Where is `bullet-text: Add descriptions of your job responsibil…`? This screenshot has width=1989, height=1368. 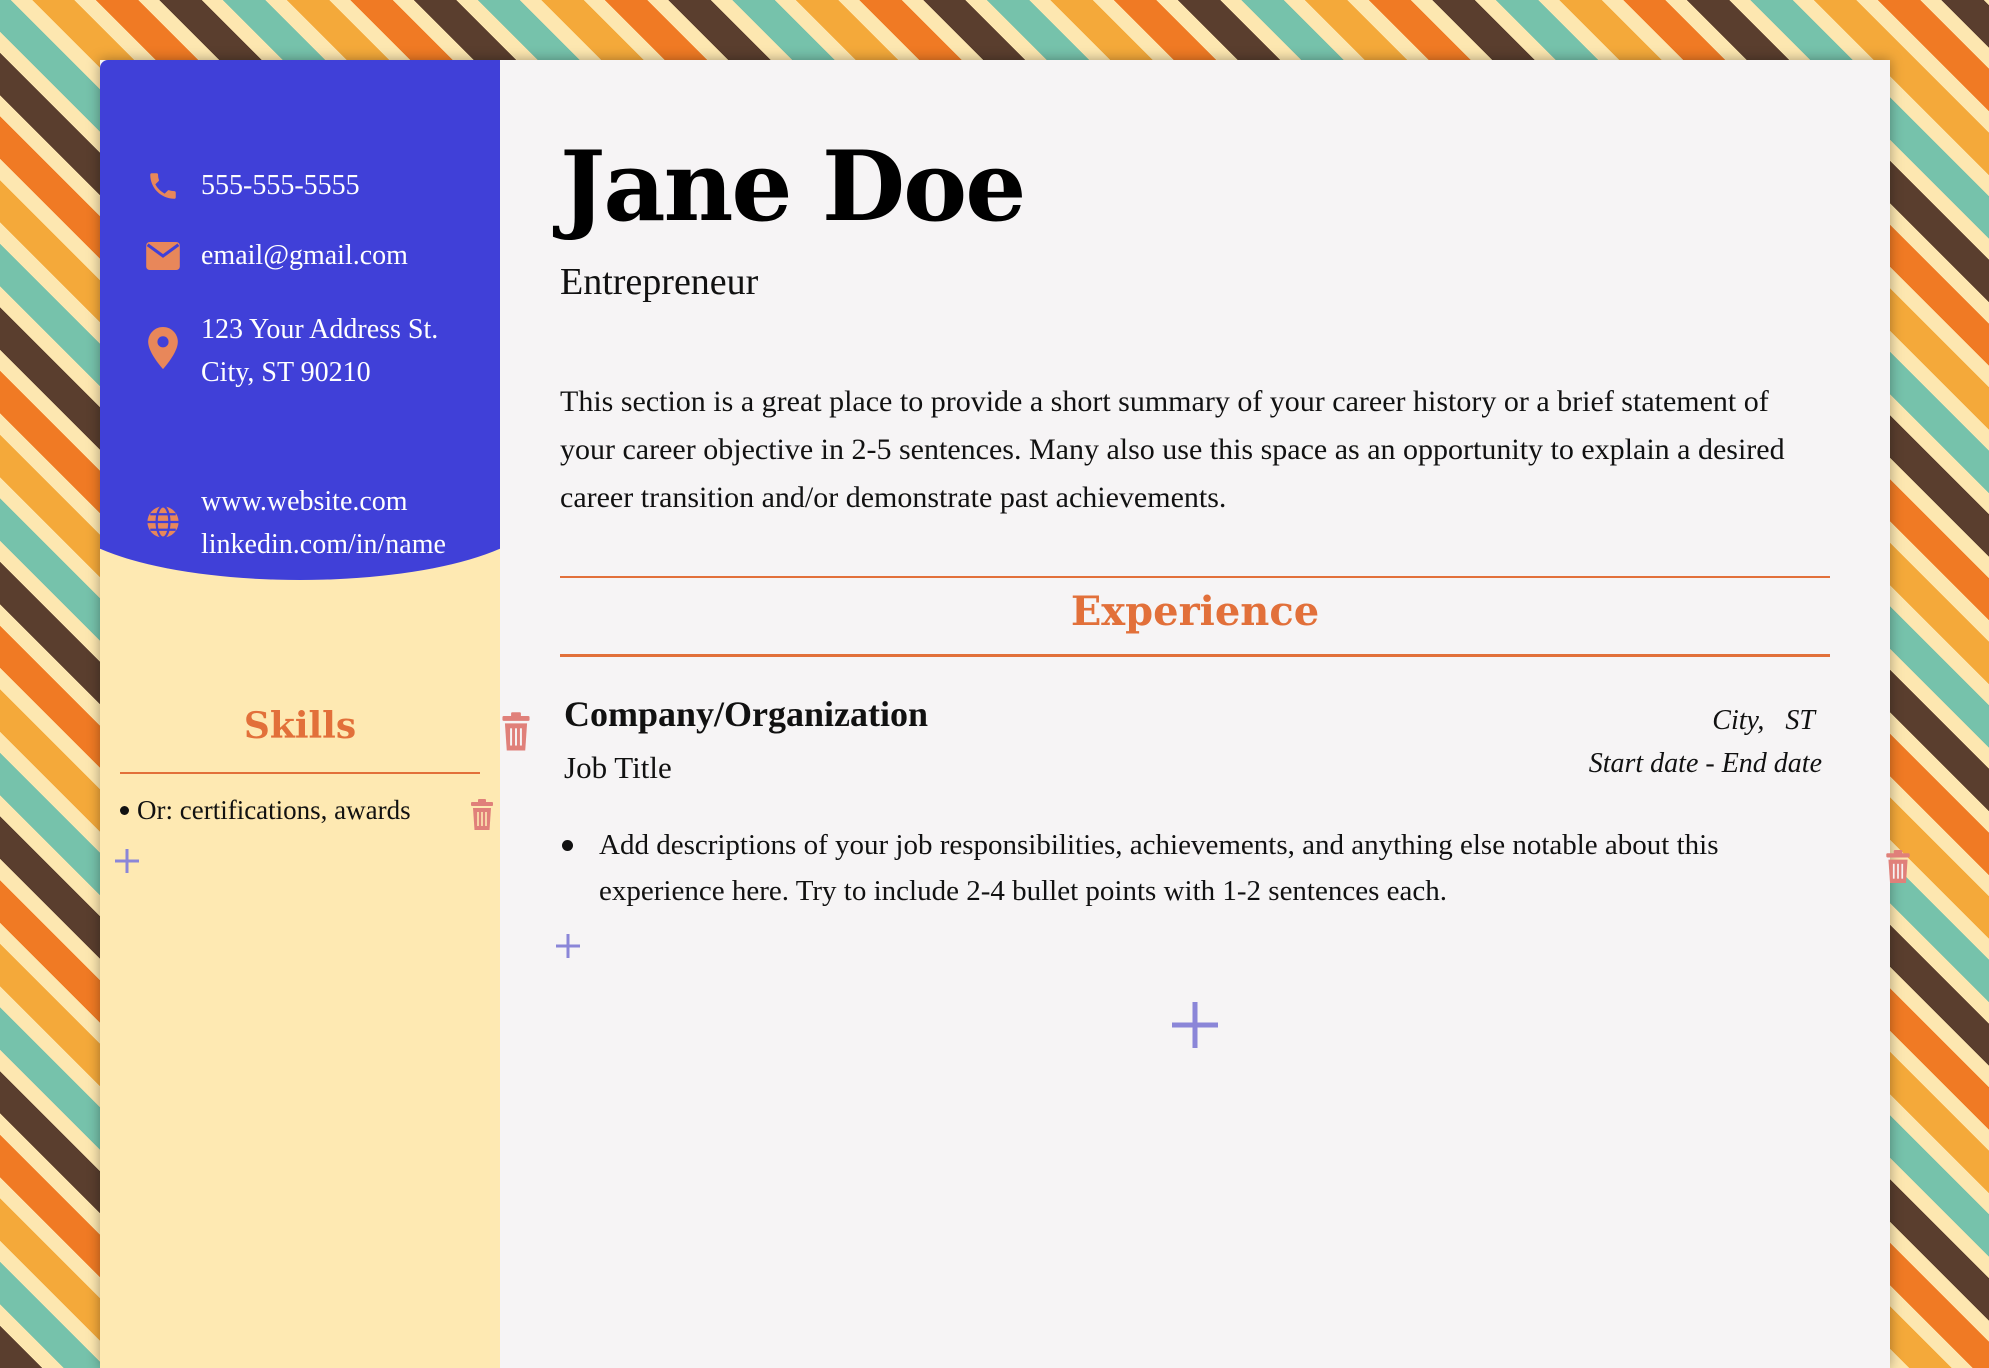
bullet-text: Add descriptions of your job responsibil… is located at coordinates (1159, 868).